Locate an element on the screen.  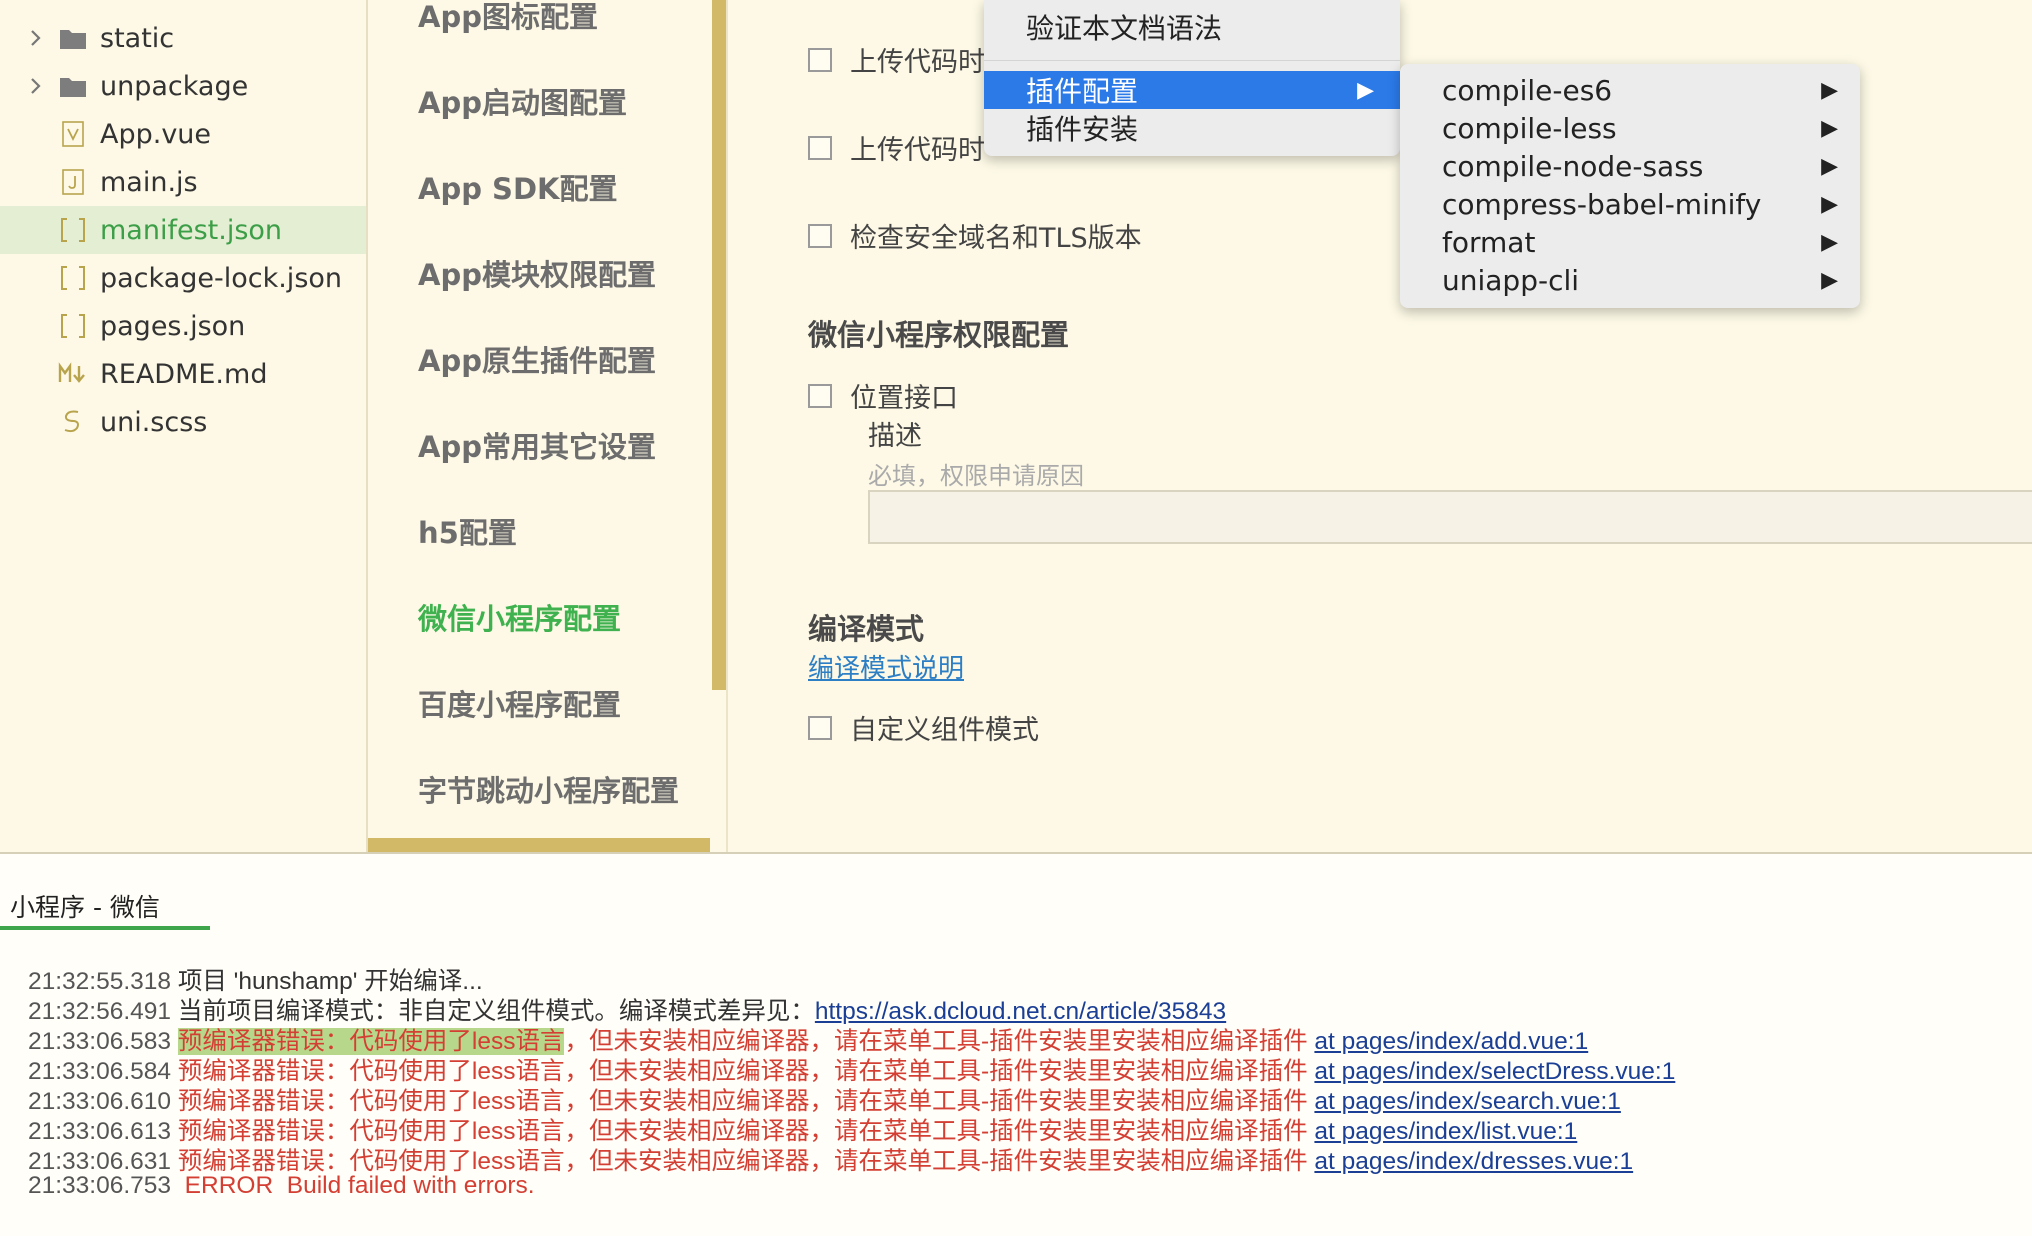
log-time: 21:33:06.583 is located at coordinates (100, 1041).